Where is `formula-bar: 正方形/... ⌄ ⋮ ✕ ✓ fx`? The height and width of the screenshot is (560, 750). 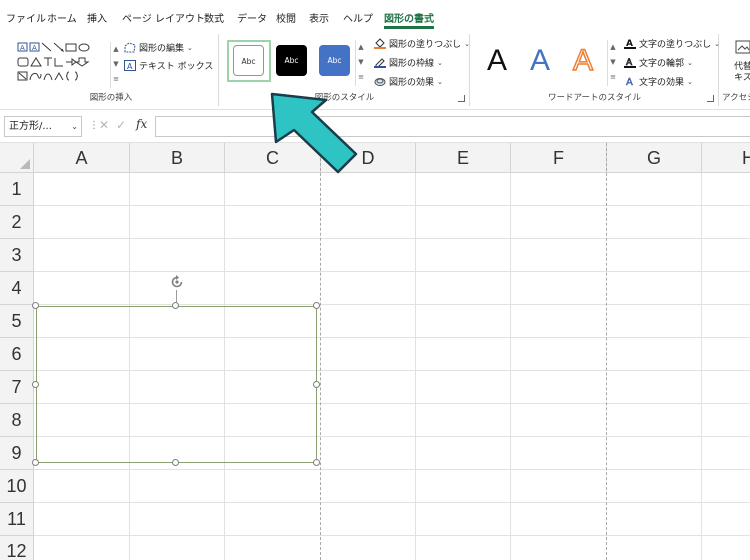
formula-bar: 正方形/... ⌄ ⋮ ✕ ✓ fx is located at coordinates (375, 126).